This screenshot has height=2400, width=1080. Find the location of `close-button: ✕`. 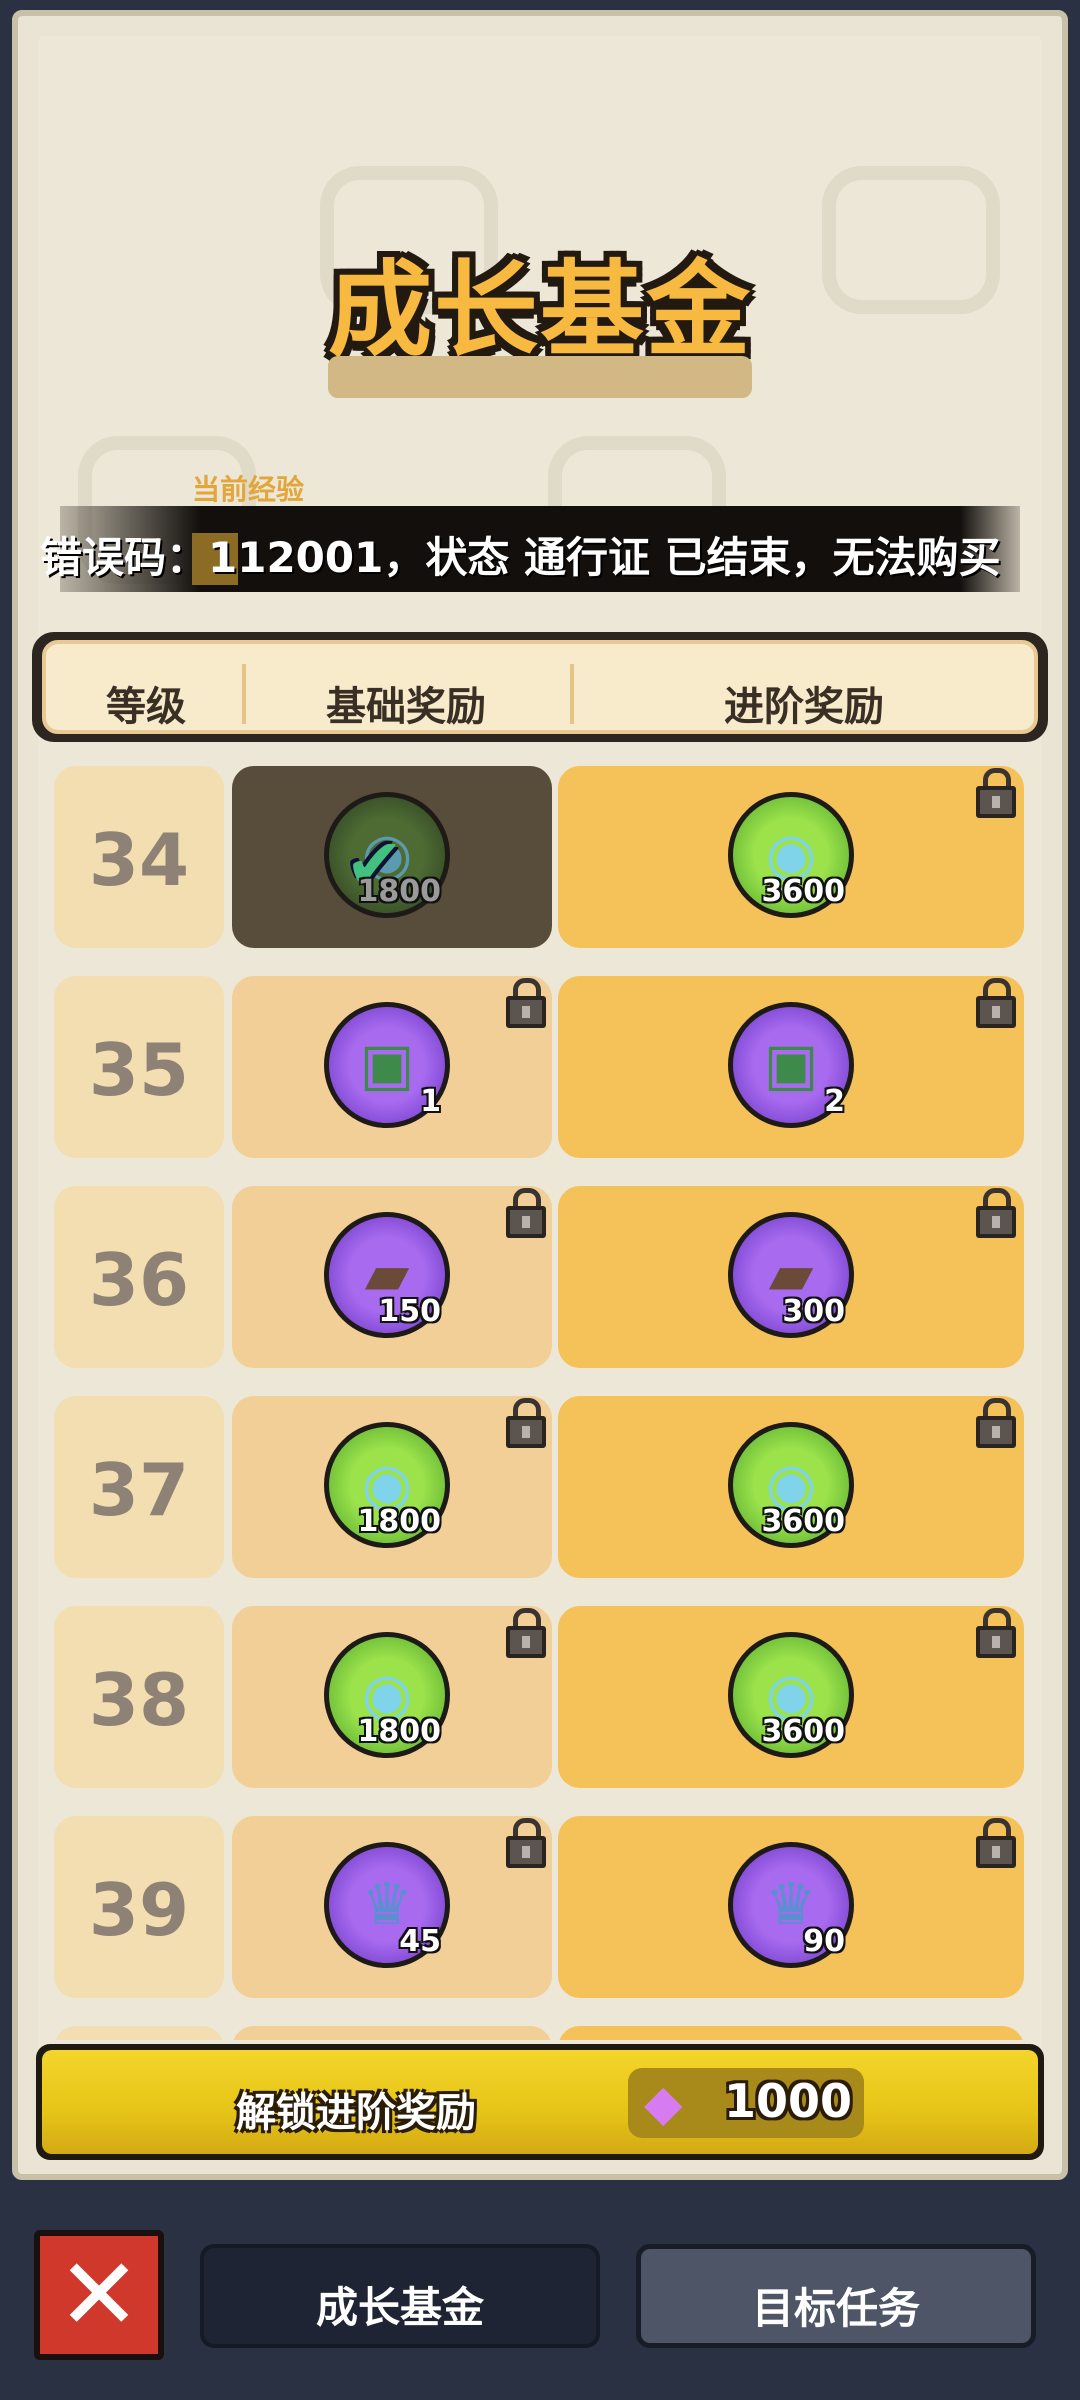

close-button: ✕ is located at coordinates (99, 2295).